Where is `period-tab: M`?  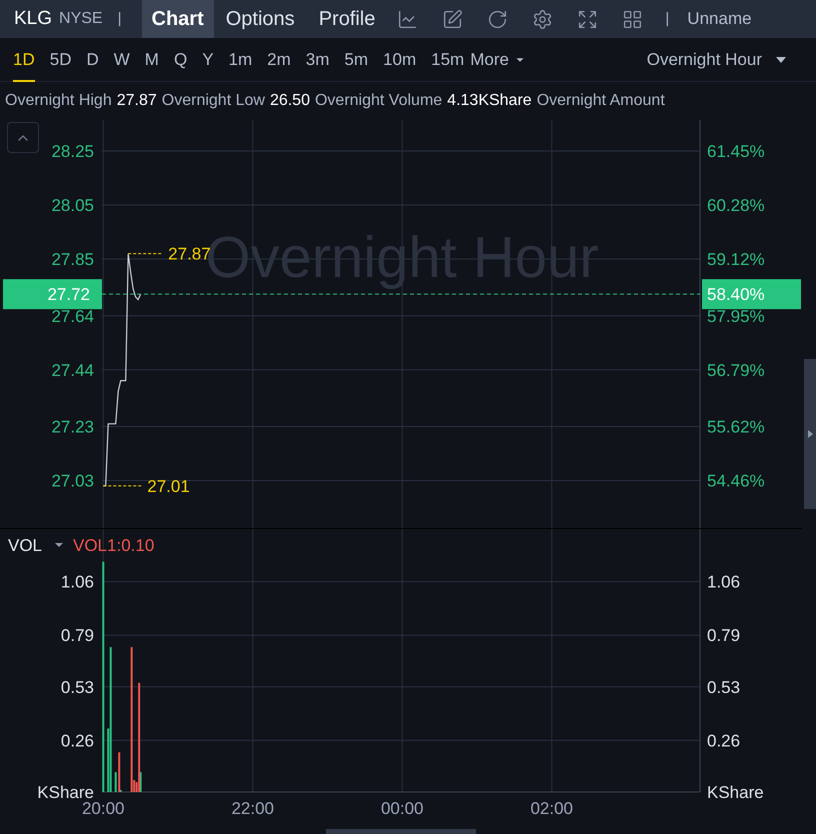
period-tab: M is located at coordinates (151, 60).